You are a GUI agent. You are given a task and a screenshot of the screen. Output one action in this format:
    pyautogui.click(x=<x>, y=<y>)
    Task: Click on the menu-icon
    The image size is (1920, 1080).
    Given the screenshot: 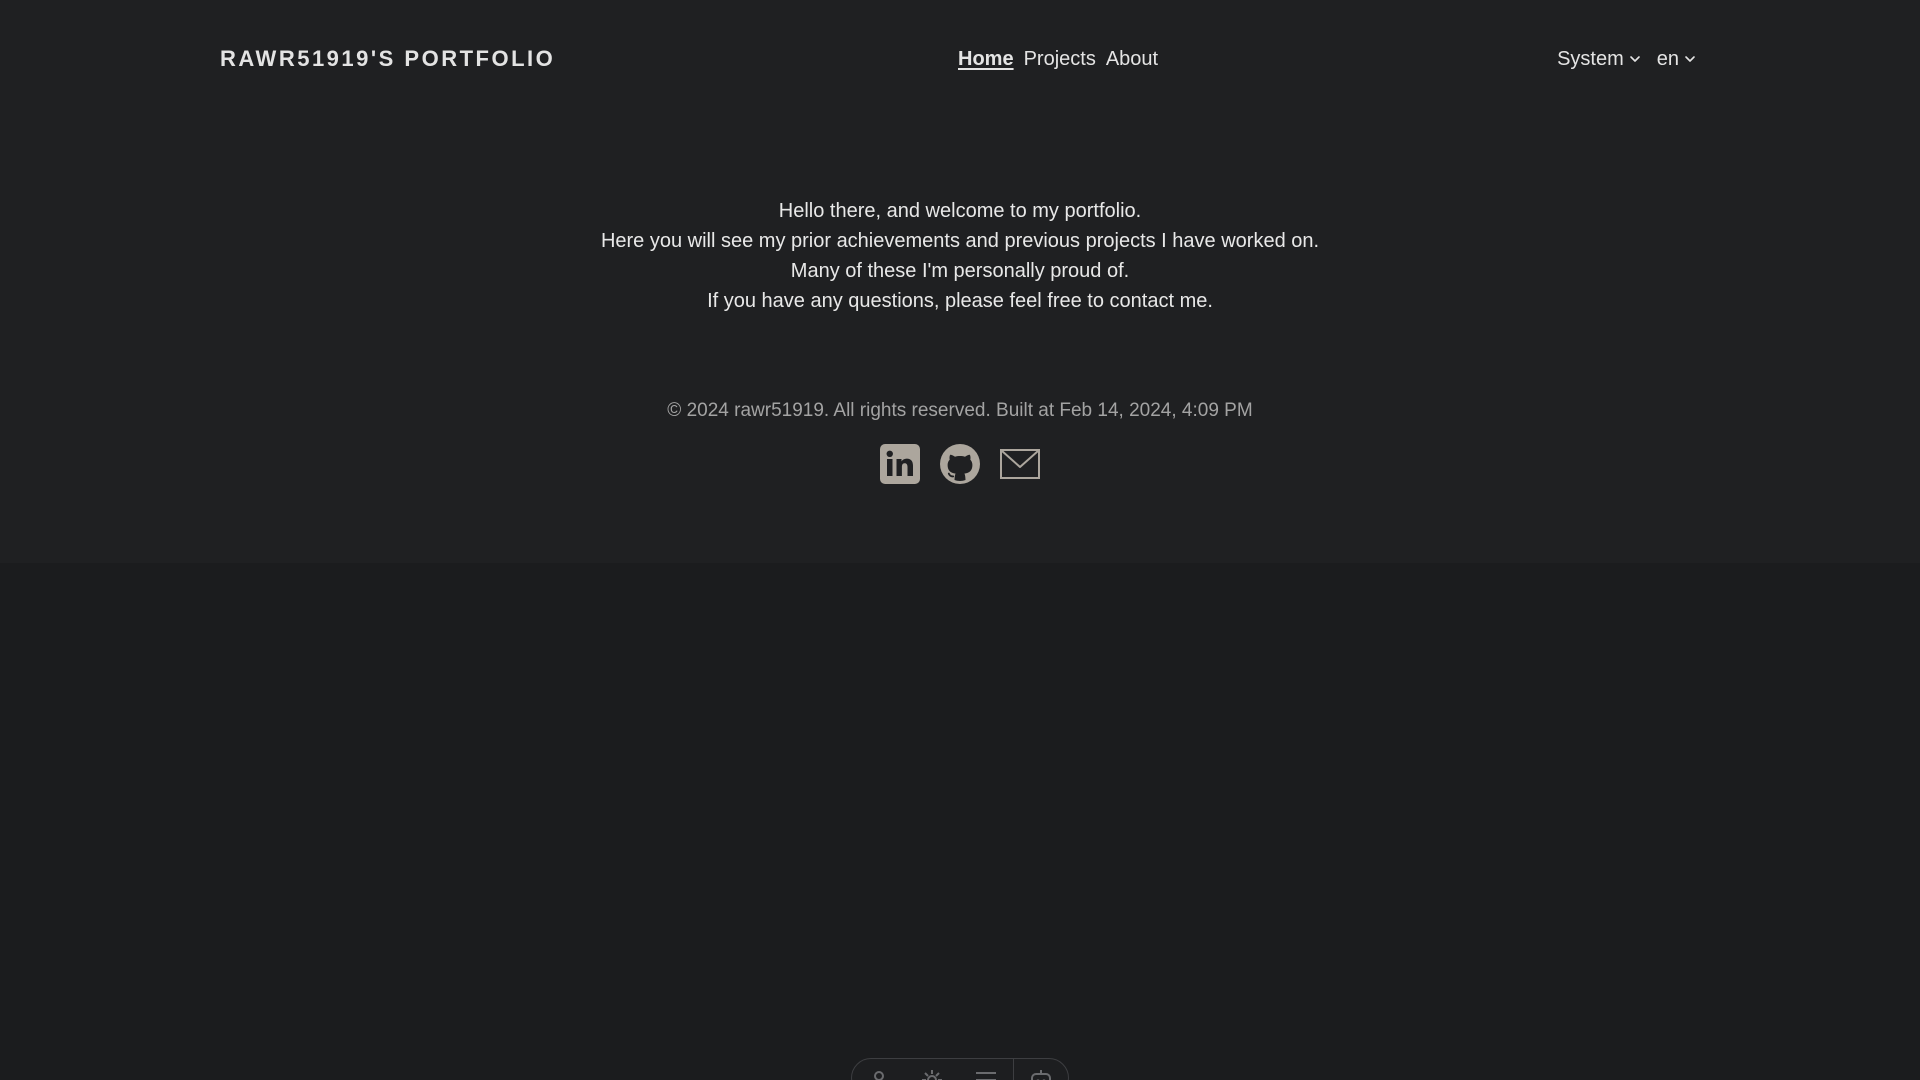 What is the action you would take?
    pyautogui.click(x=986, y=1074)
    